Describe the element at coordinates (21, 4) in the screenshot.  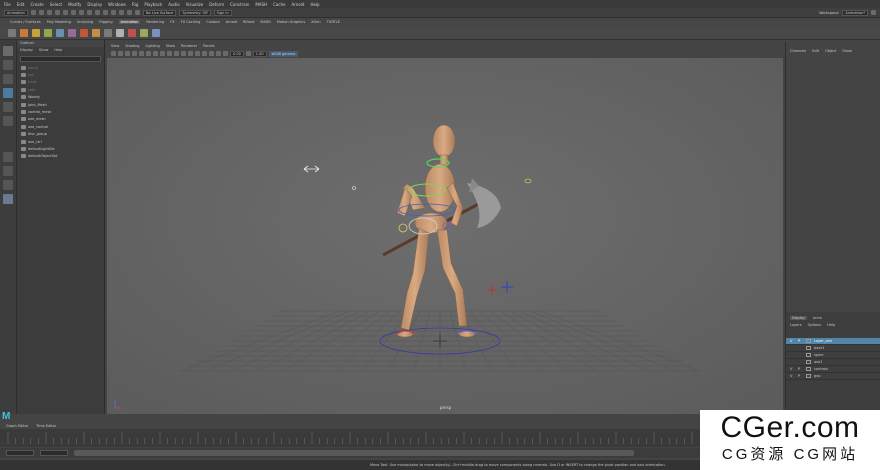
I see `menu-edit: Edit` at that location.